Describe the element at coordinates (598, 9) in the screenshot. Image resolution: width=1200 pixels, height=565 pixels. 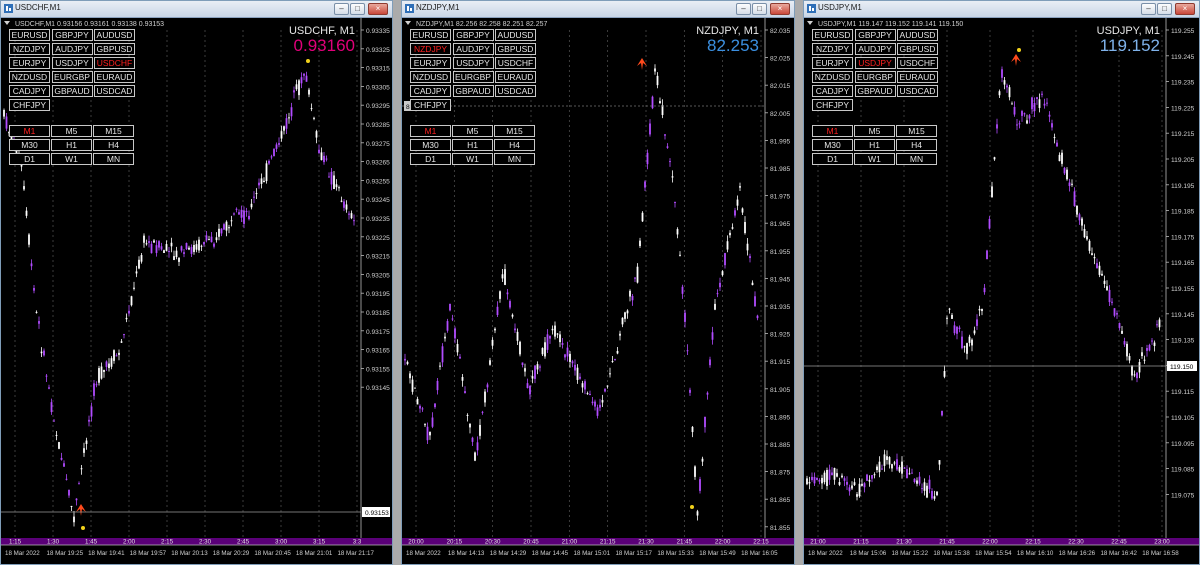
I see `window-titlebar: NZDJPY,M1 – □ ×` at that location.